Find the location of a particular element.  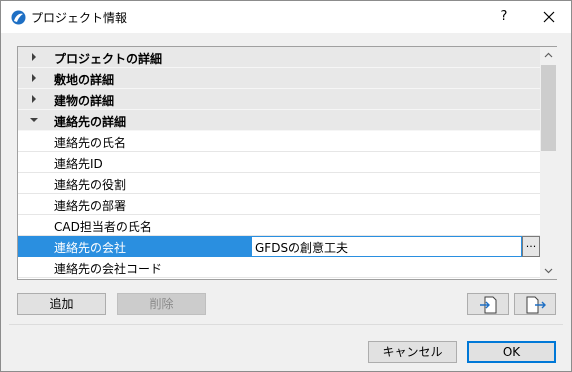

archicad-icon is located at coordinates (18, 17).